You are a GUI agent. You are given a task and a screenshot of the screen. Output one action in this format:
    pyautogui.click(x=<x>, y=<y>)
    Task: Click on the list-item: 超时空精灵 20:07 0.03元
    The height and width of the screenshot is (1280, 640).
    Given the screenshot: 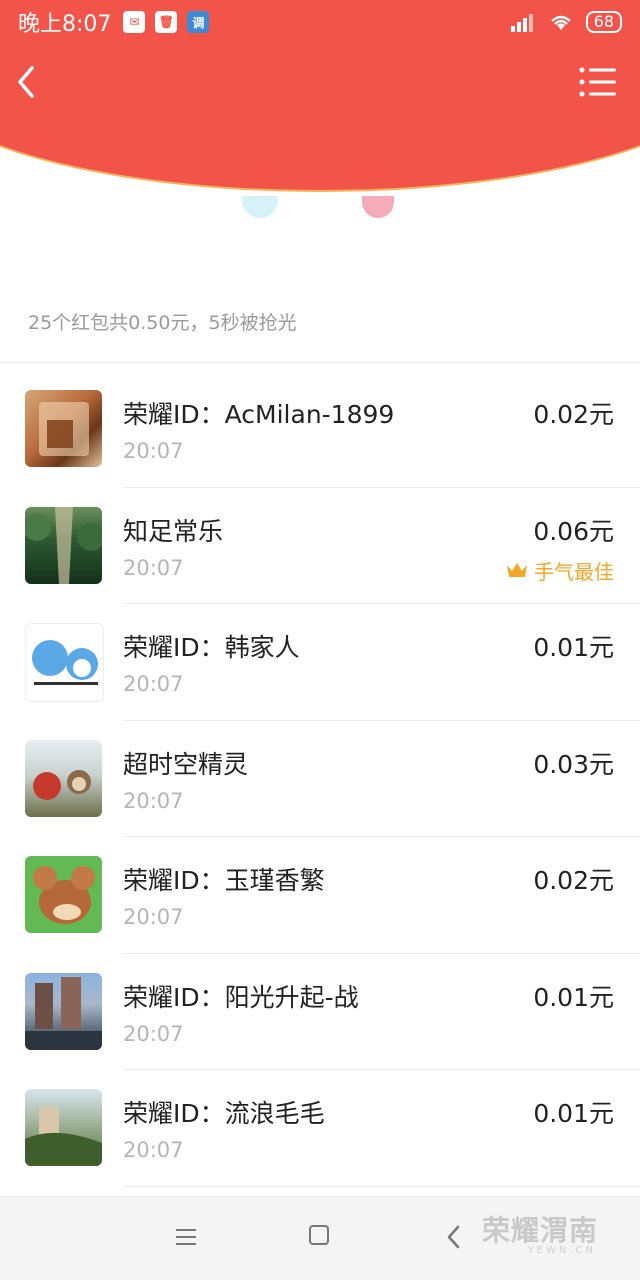 What is the action you would take?
    pyautogui.click(x=320, y=779)
    